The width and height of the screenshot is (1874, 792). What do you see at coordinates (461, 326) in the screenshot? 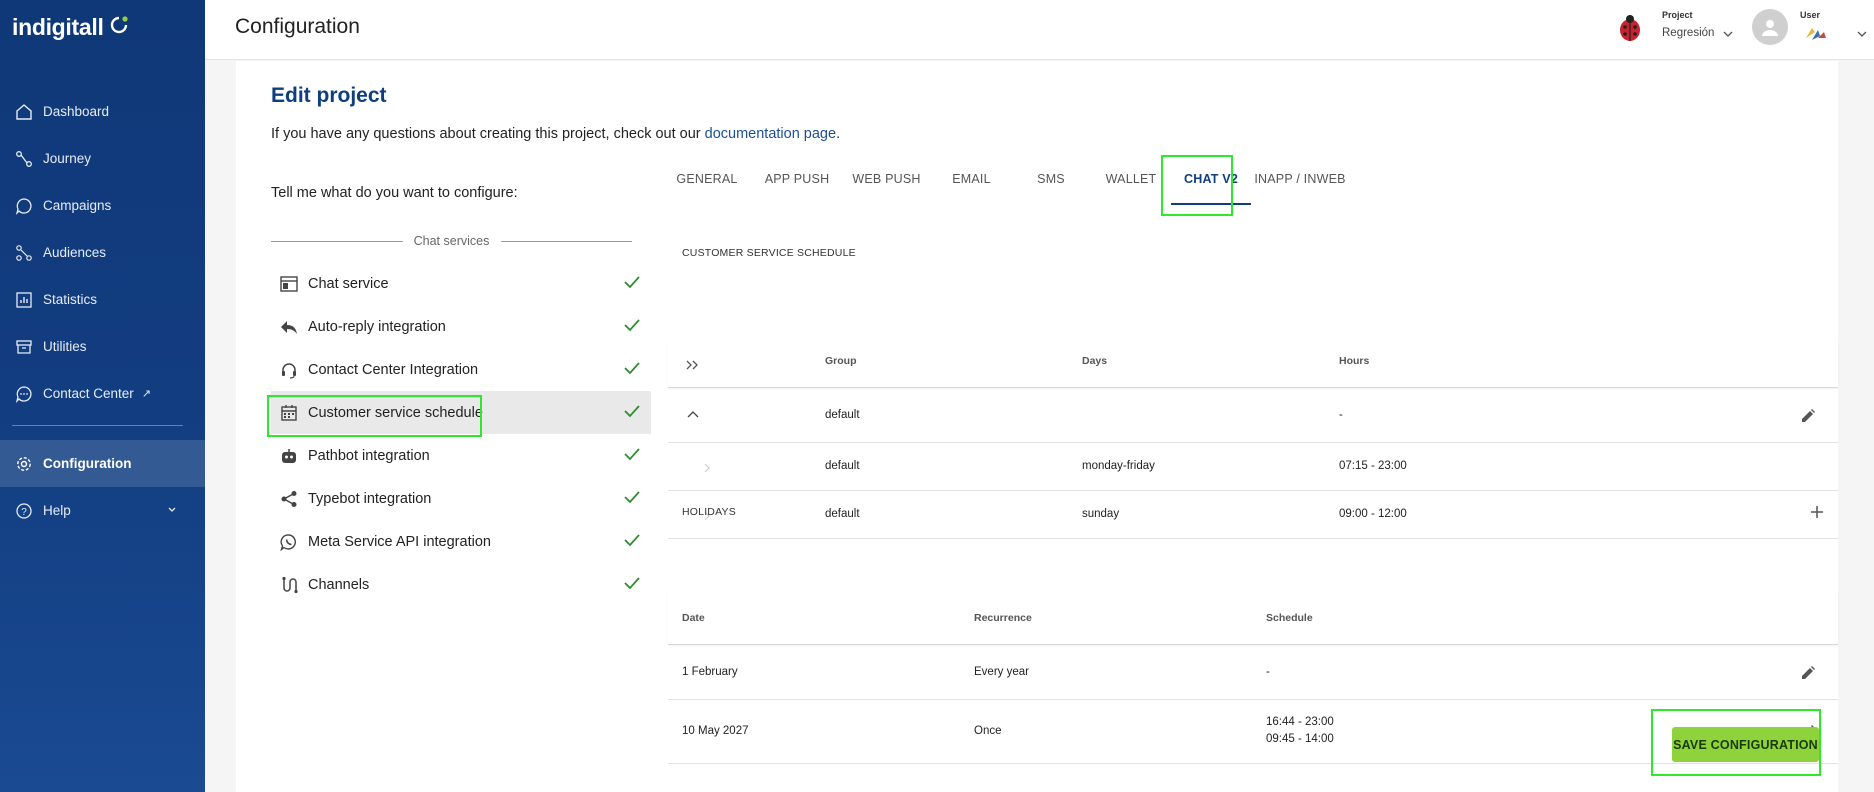
I see `config-item-auto-reply: Auto-reply integration` at bounding box center [461, 326].